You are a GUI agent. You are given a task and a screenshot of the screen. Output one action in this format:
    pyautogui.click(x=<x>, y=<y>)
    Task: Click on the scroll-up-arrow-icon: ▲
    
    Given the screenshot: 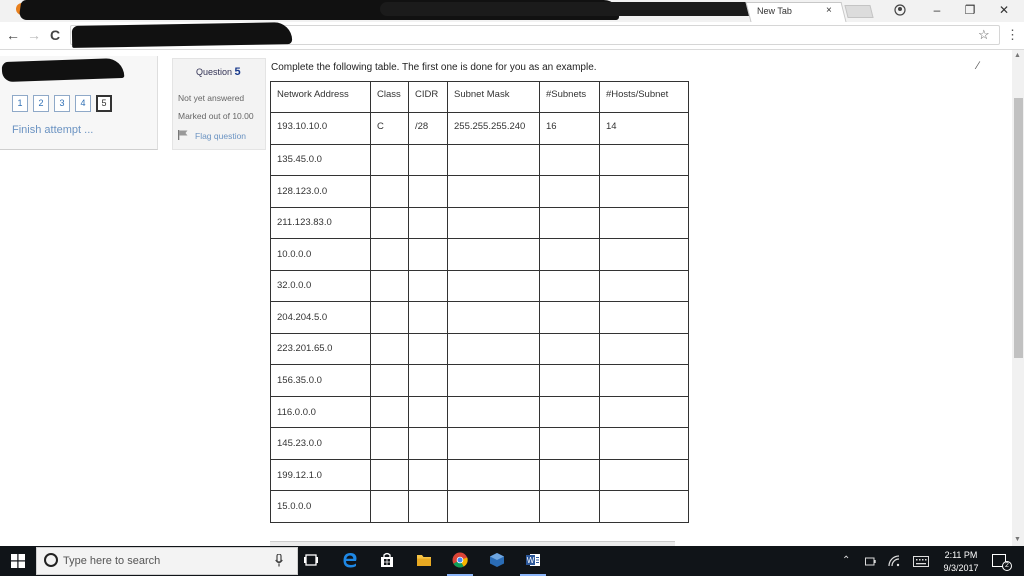 What is the action you would take?
    pyautogui.click(x=1017, y=55)
    